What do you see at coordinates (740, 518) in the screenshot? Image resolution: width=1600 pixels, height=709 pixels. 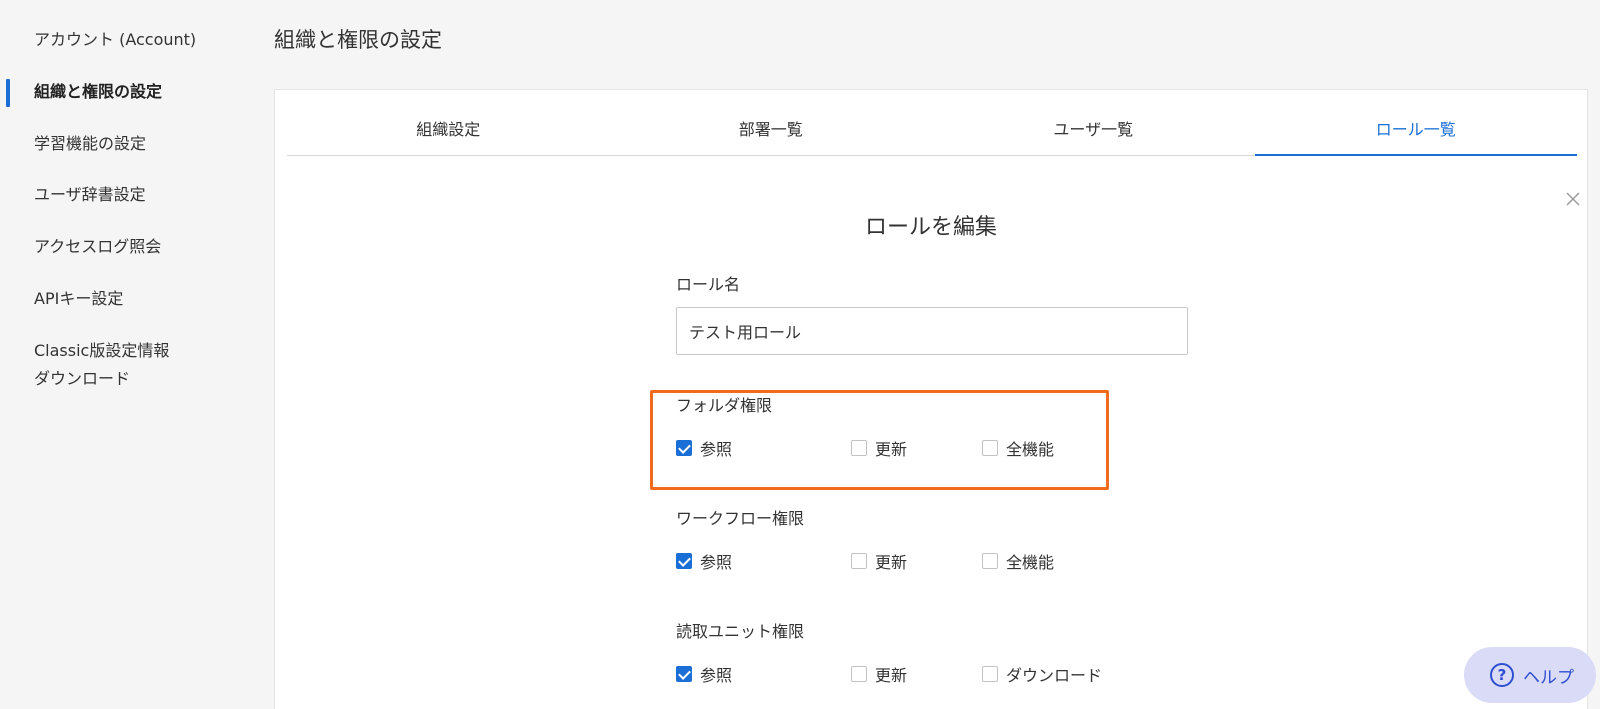 I see `workflow-permission-label: ワークフロー権限` at bounding box center [740, 518].